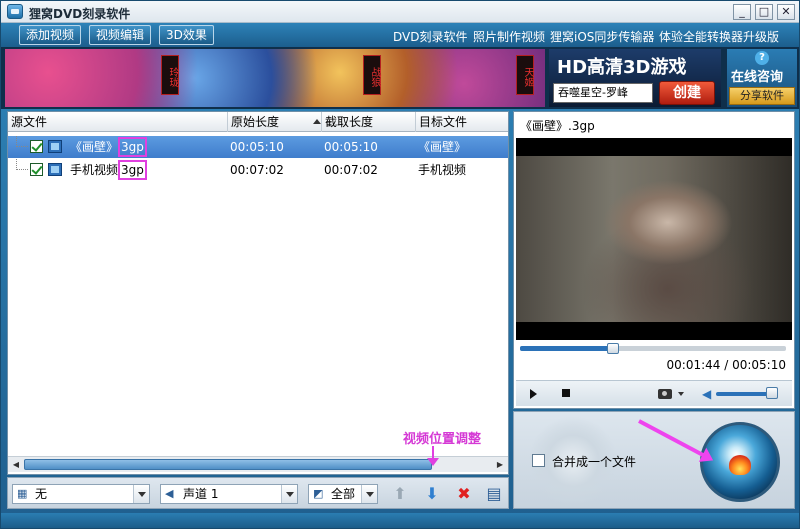 The image size is (800, 529). I want to click on row-original-length: 00:05:10, so click(257, 147).